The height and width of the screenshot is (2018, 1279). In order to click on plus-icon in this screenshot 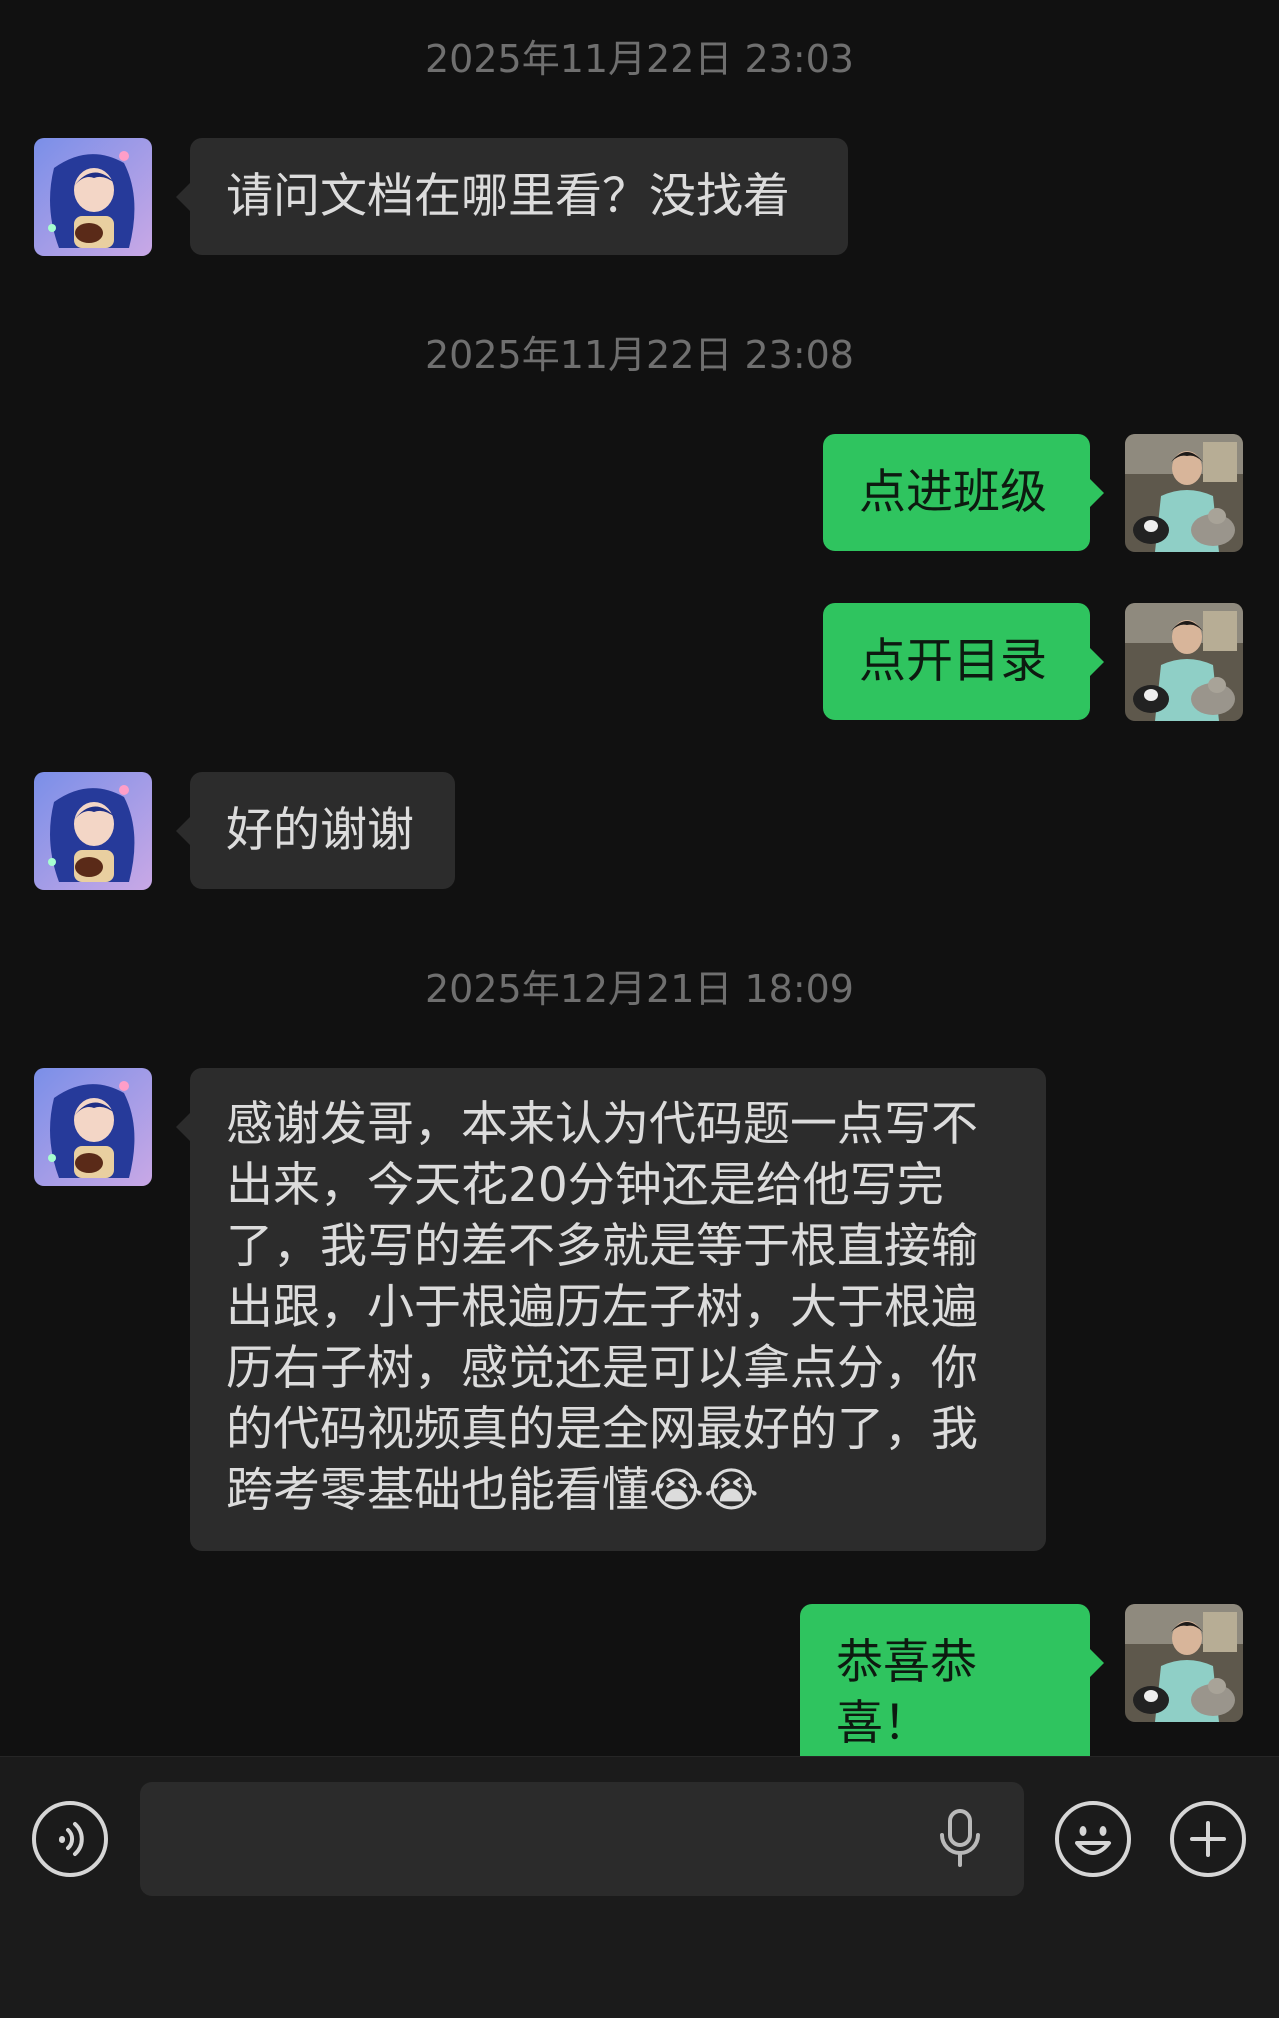, I will do `click(1208, 1839)`.